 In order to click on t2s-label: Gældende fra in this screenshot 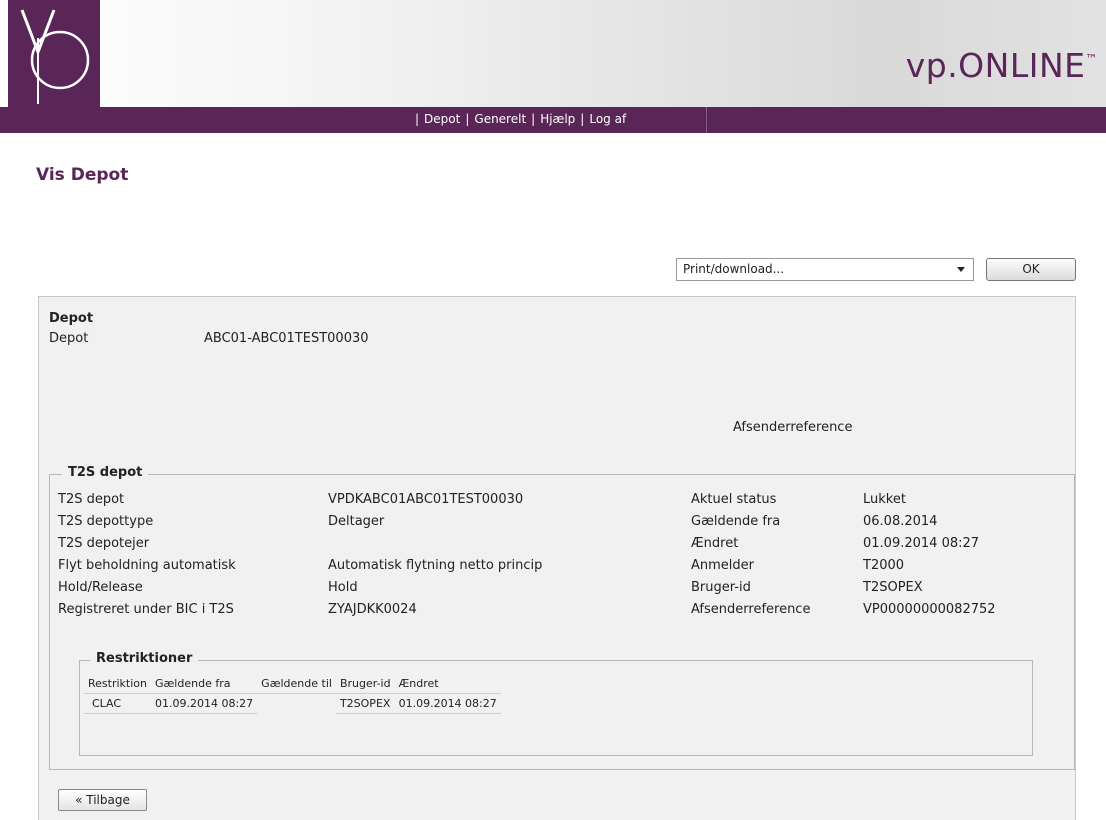, I will do `click(736, 521)`.